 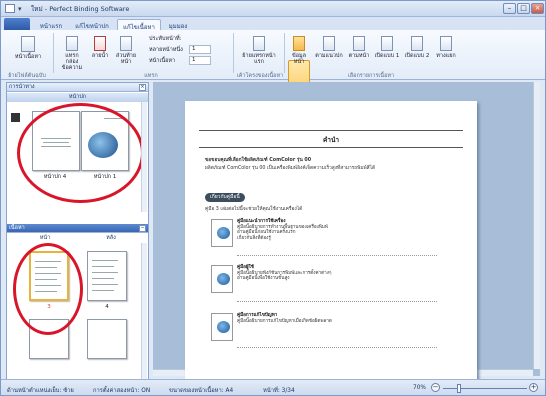 I want to click on page-content-button: หน้าเนื้อหา, so click(x=28, y=48).